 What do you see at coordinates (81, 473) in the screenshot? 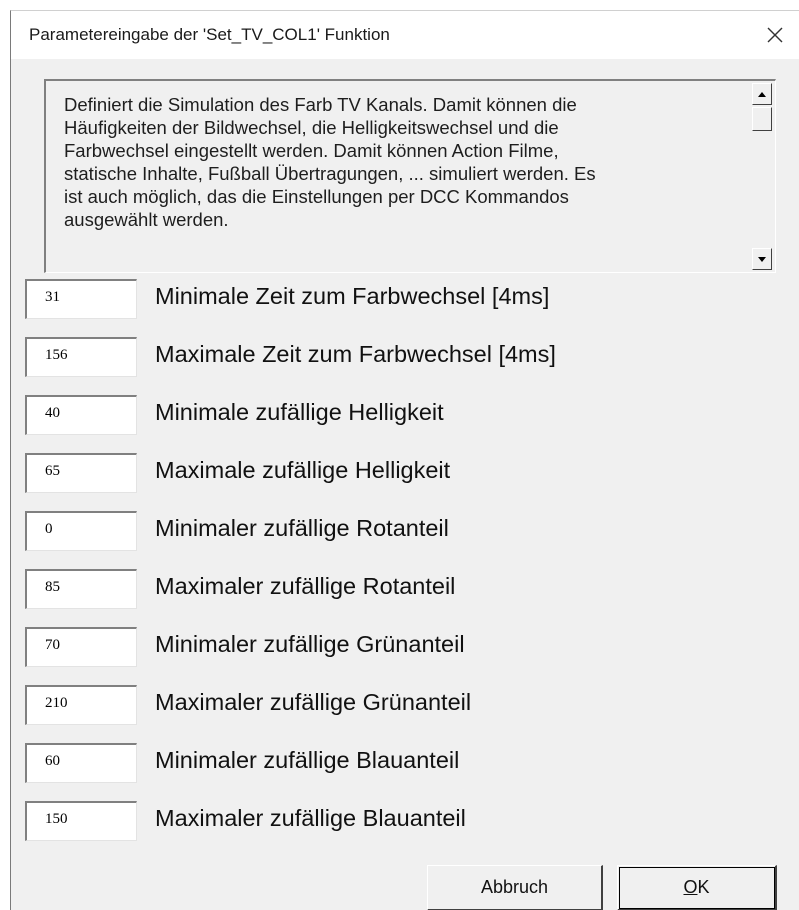
I see `max-brightness-input: 65` at bounding box center [81, 473].